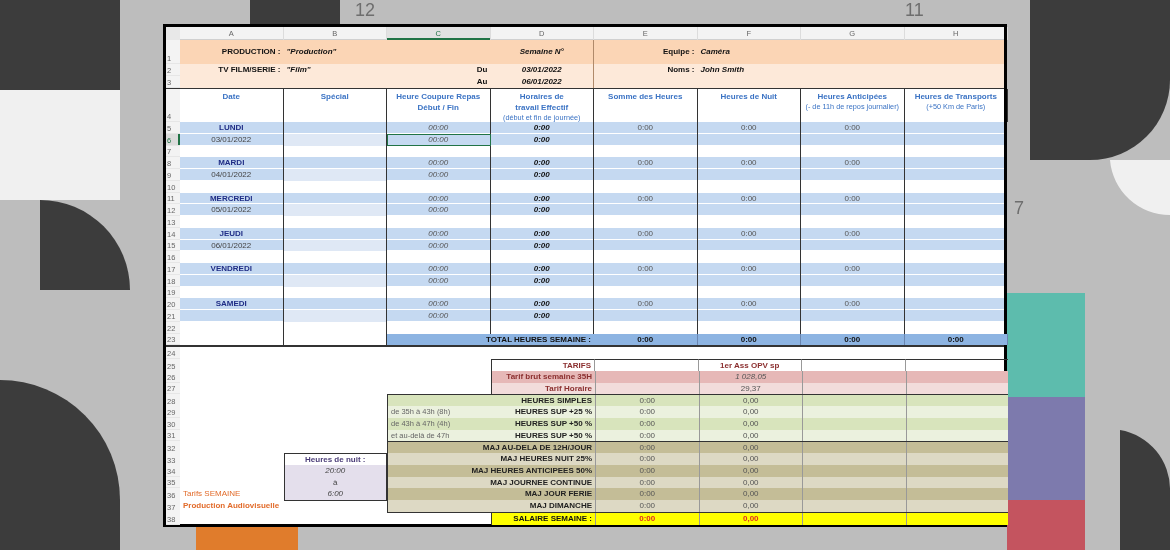 The width and height of the screenshot is (1170, 550). I want to click on tariff-label: Tarif Horaire, so click(568, 388).